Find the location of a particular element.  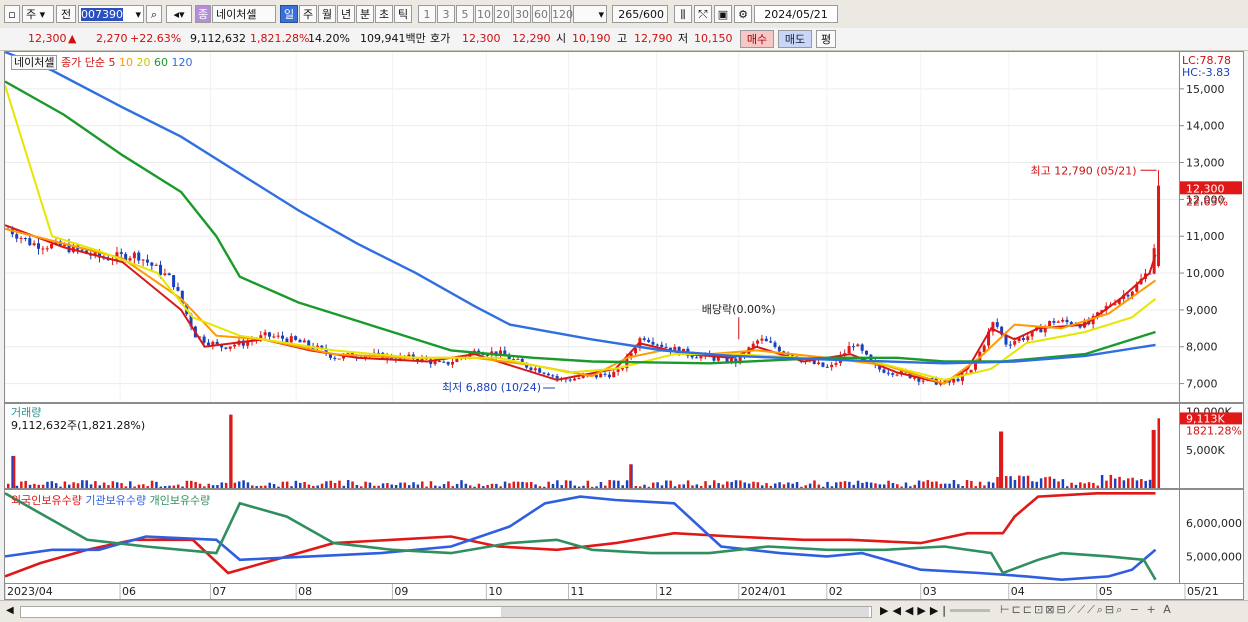

change-percent: +22.63% is located at coordinates (156, 38).